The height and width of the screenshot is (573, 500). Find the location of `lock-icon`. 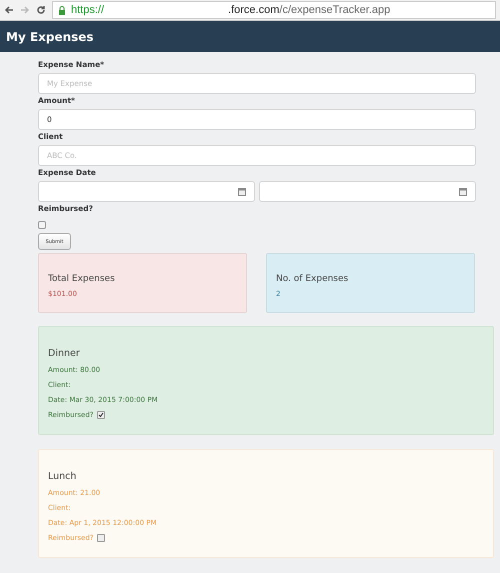

lock-icon is located at coordinates (62, 10).